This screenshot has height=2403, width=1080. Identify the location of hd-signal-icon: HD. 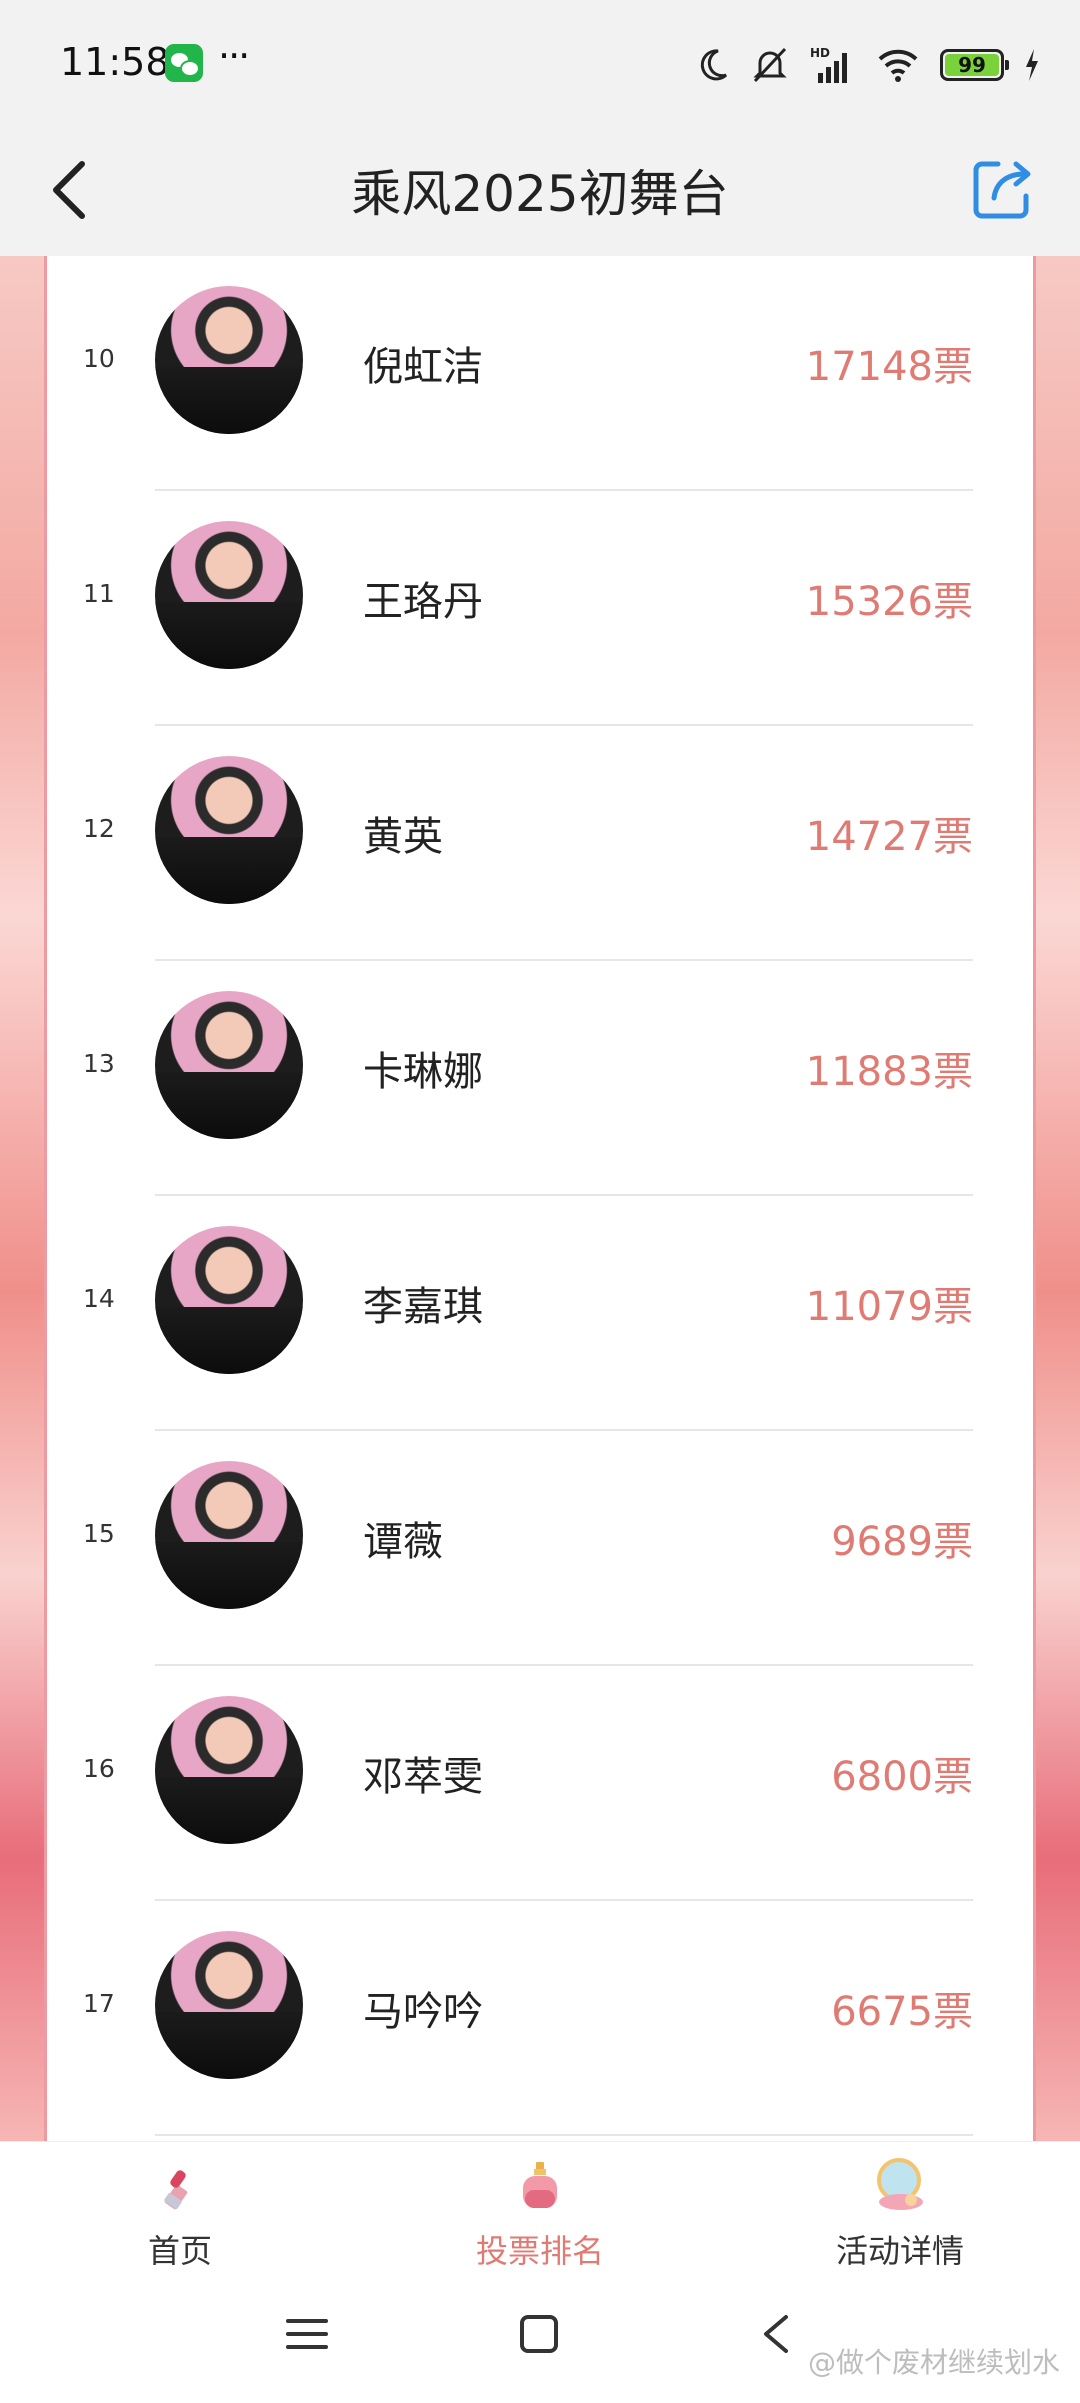
(833, 65).